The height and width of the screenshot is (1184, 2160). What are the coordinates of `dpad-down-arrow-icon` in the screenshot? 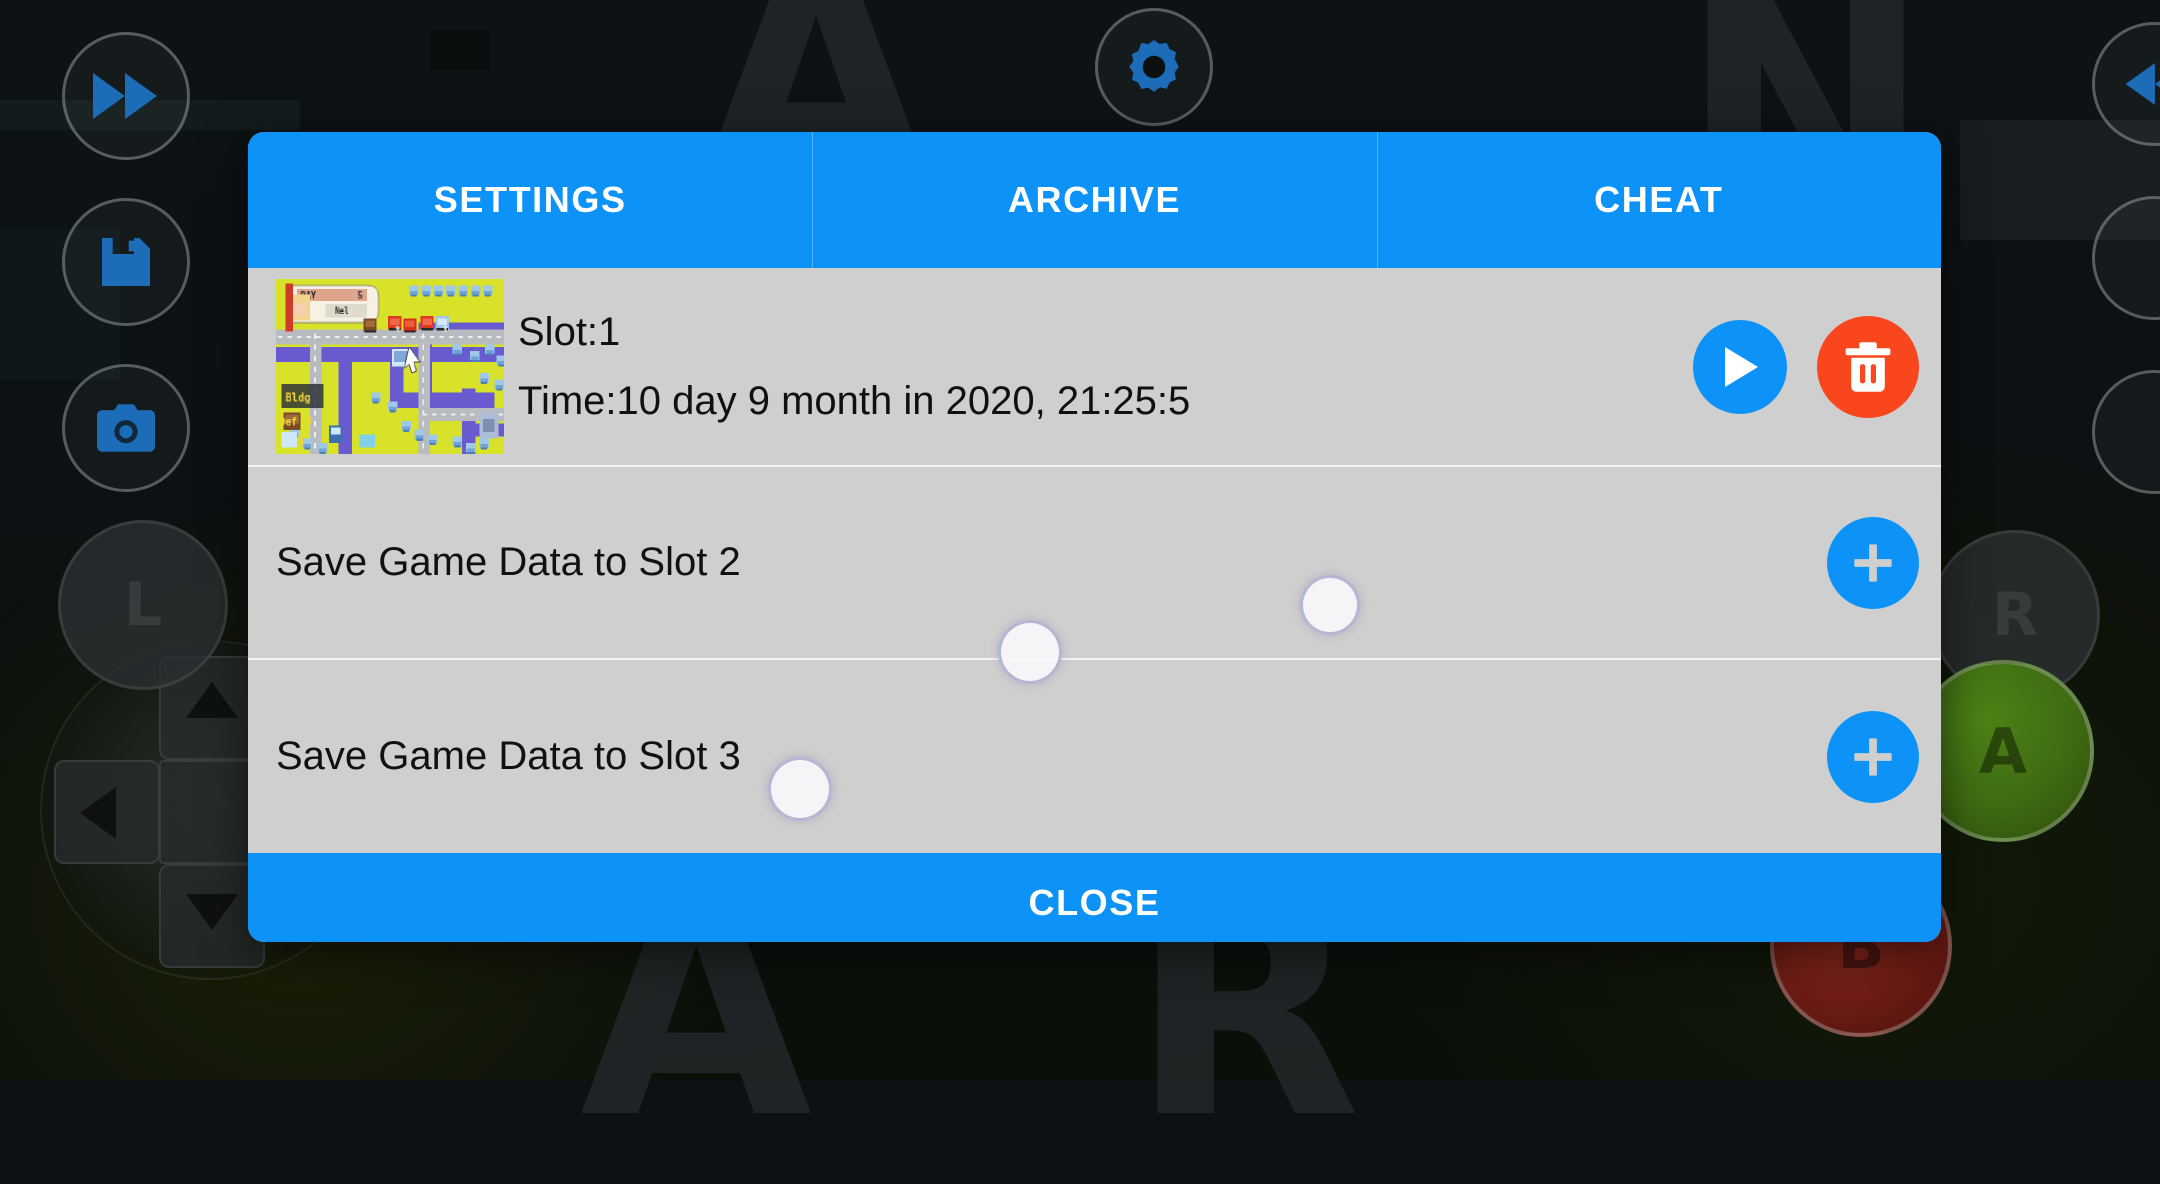 It's located at (212, 912).